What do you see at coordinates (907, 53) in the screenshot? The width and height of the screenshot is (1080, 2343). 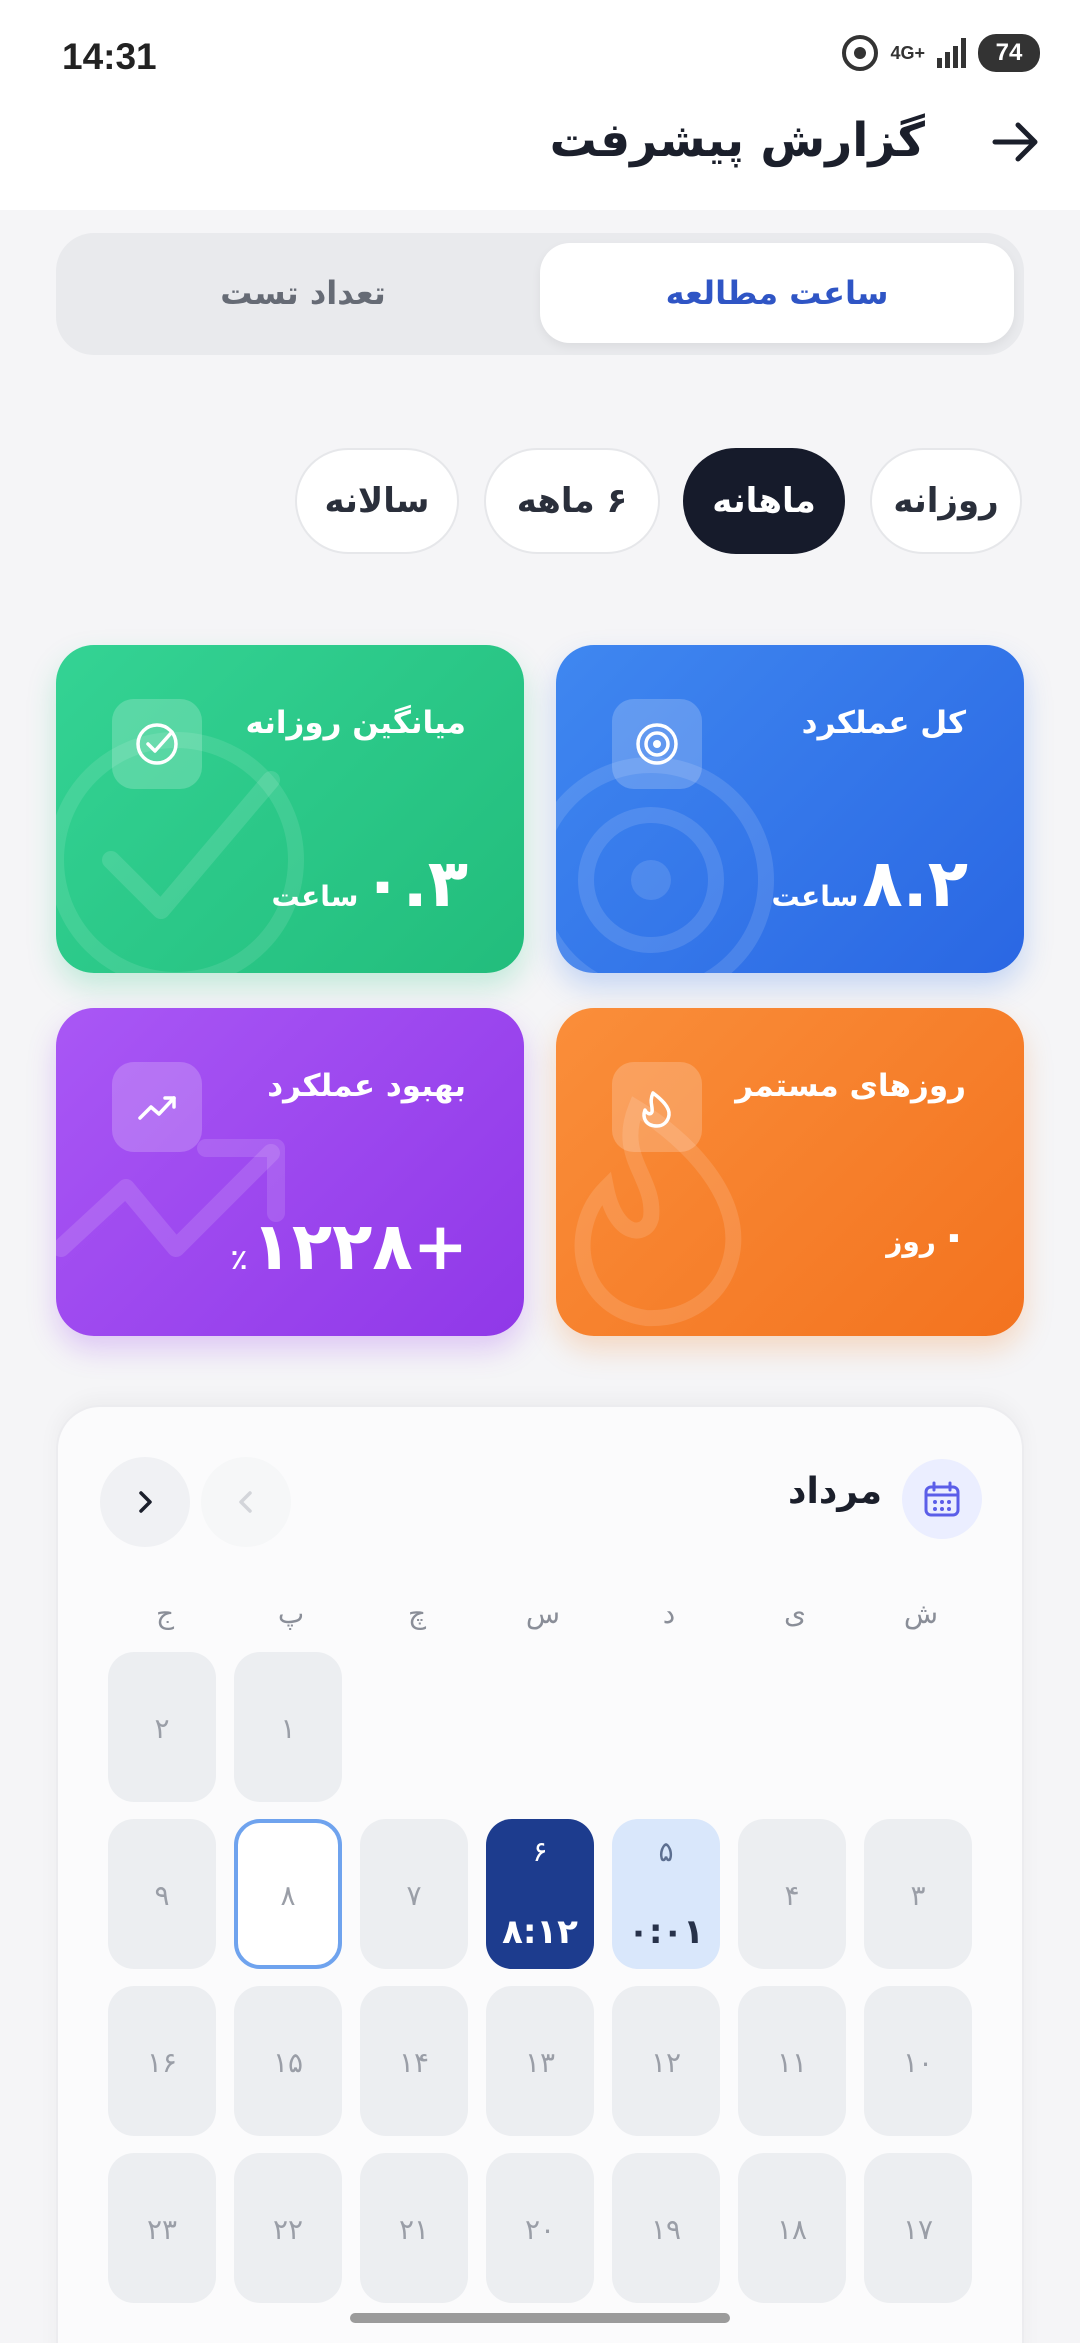 I see `network-type: 4G+` at bounding box center [907, 53].